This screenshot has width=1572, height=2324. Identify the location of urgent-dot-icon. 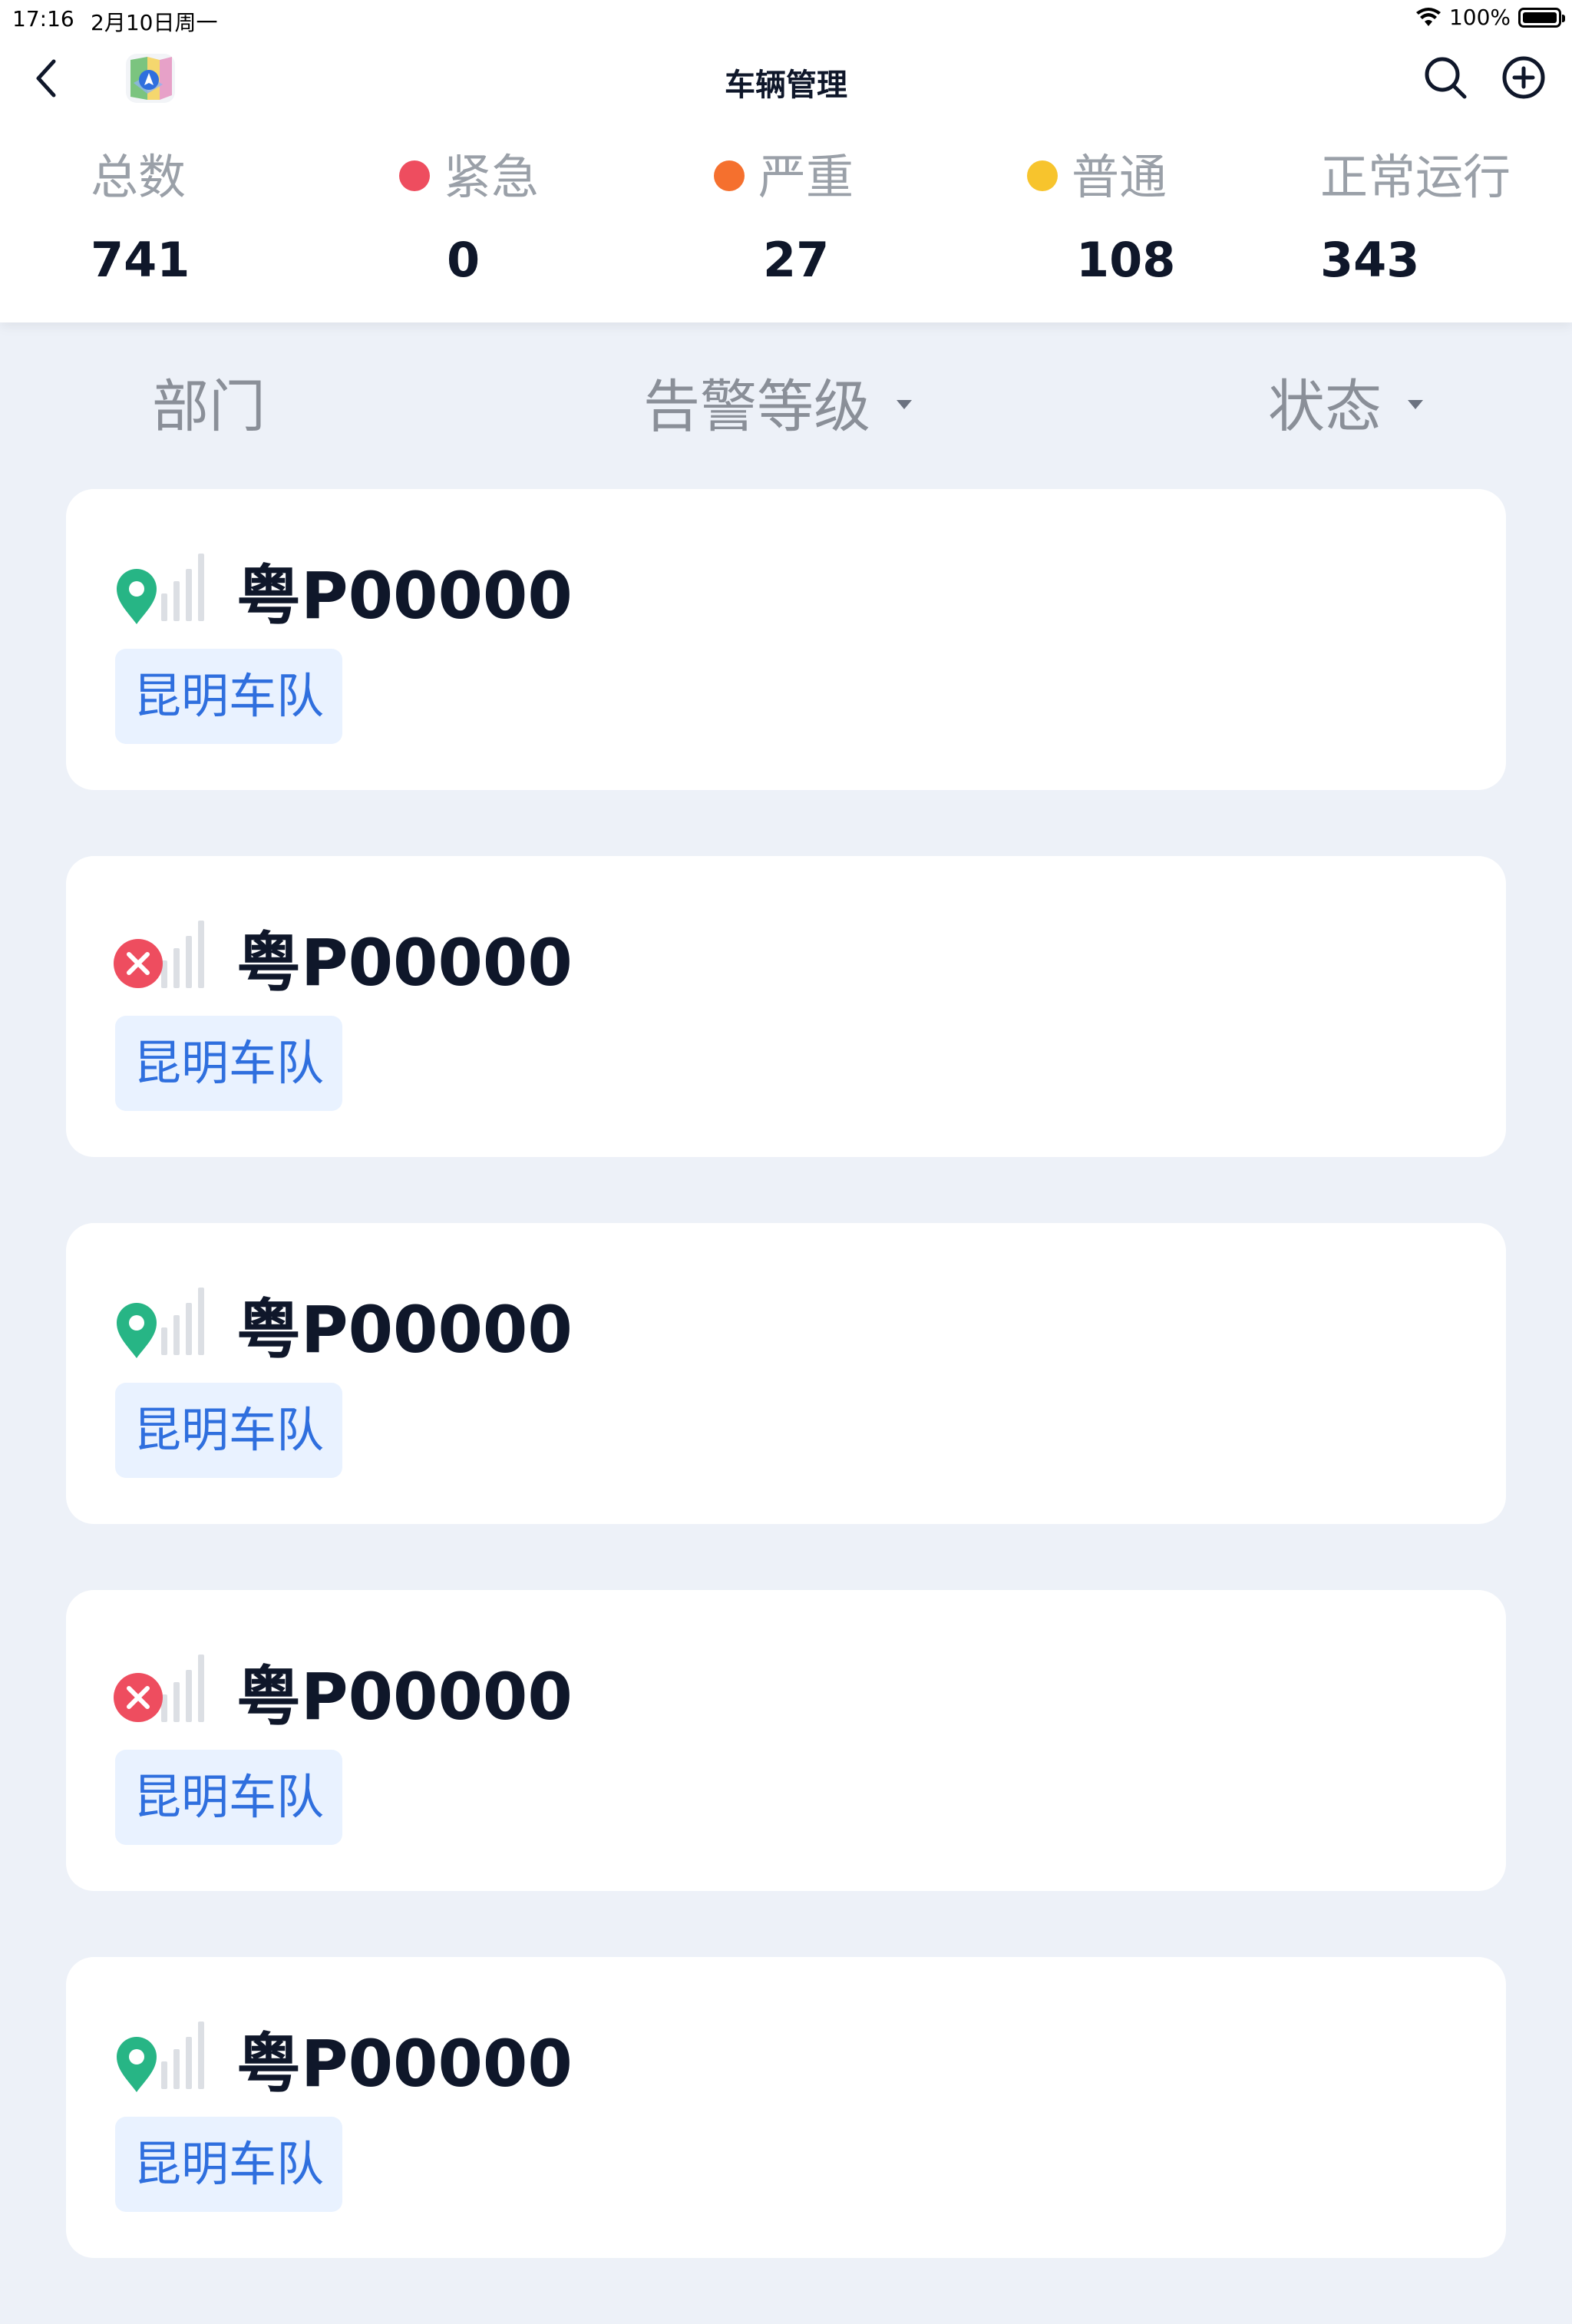
(415, 175).